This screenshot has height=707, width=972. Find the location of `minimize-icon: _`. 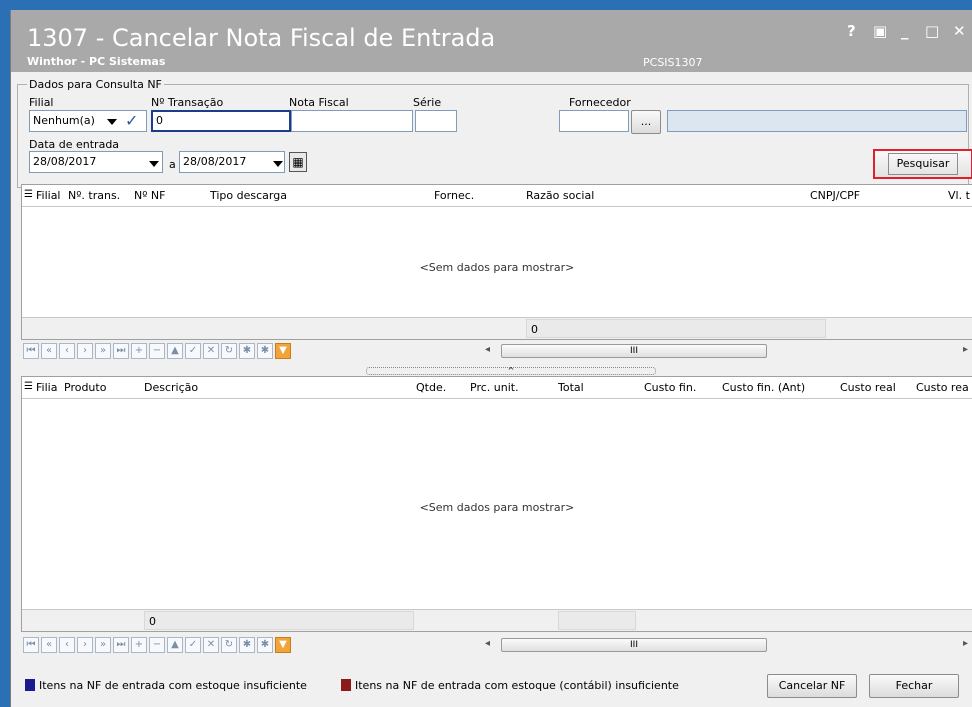

minimize-icon: _ is located at coordinates (905, 31).